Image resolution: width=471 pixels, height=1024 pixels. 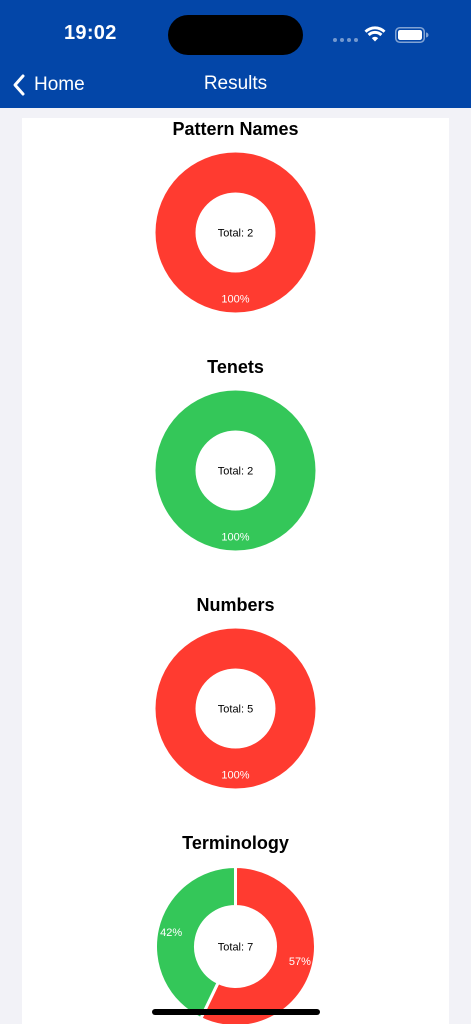 I want to click on battery-icon, so click(x=412, y=35).